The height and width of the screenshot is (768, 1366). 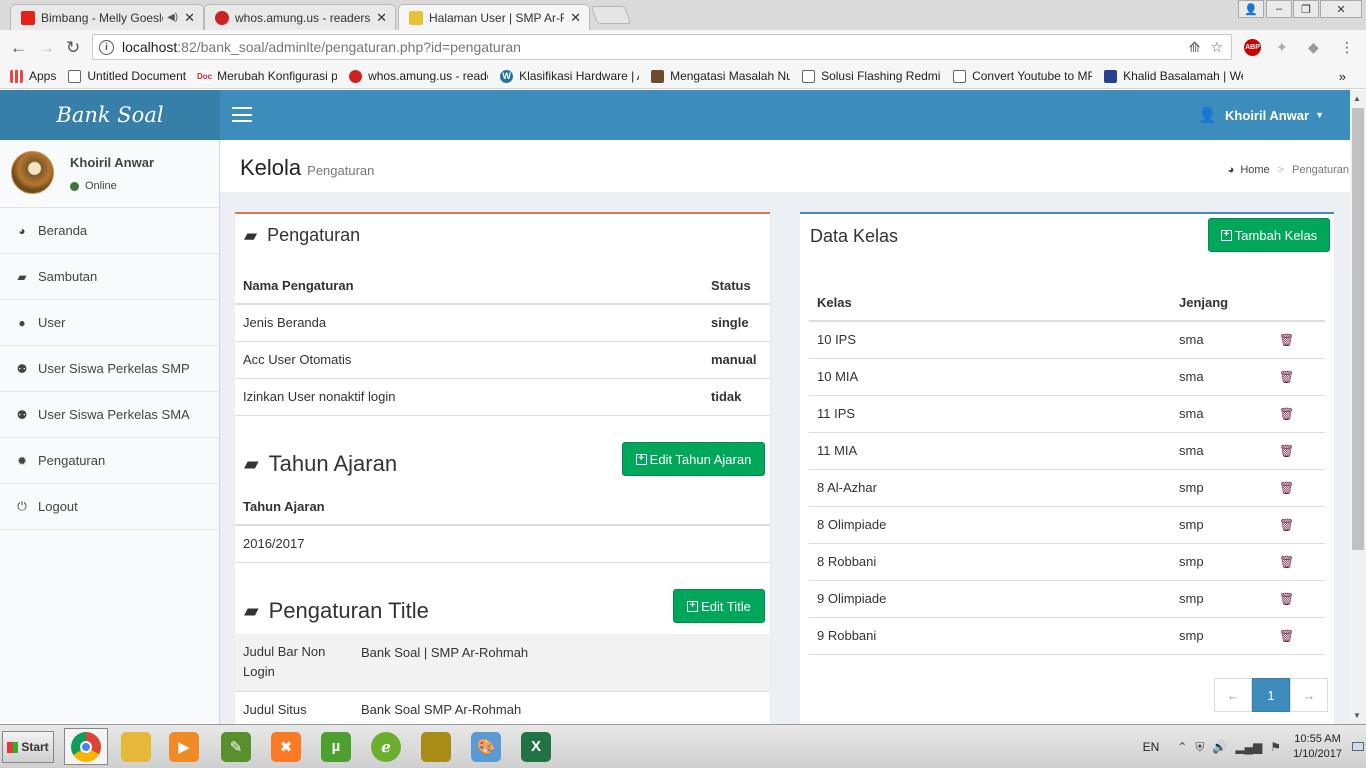 I want to click on sidebar-toggle-icon, so click(x=242, y=114).